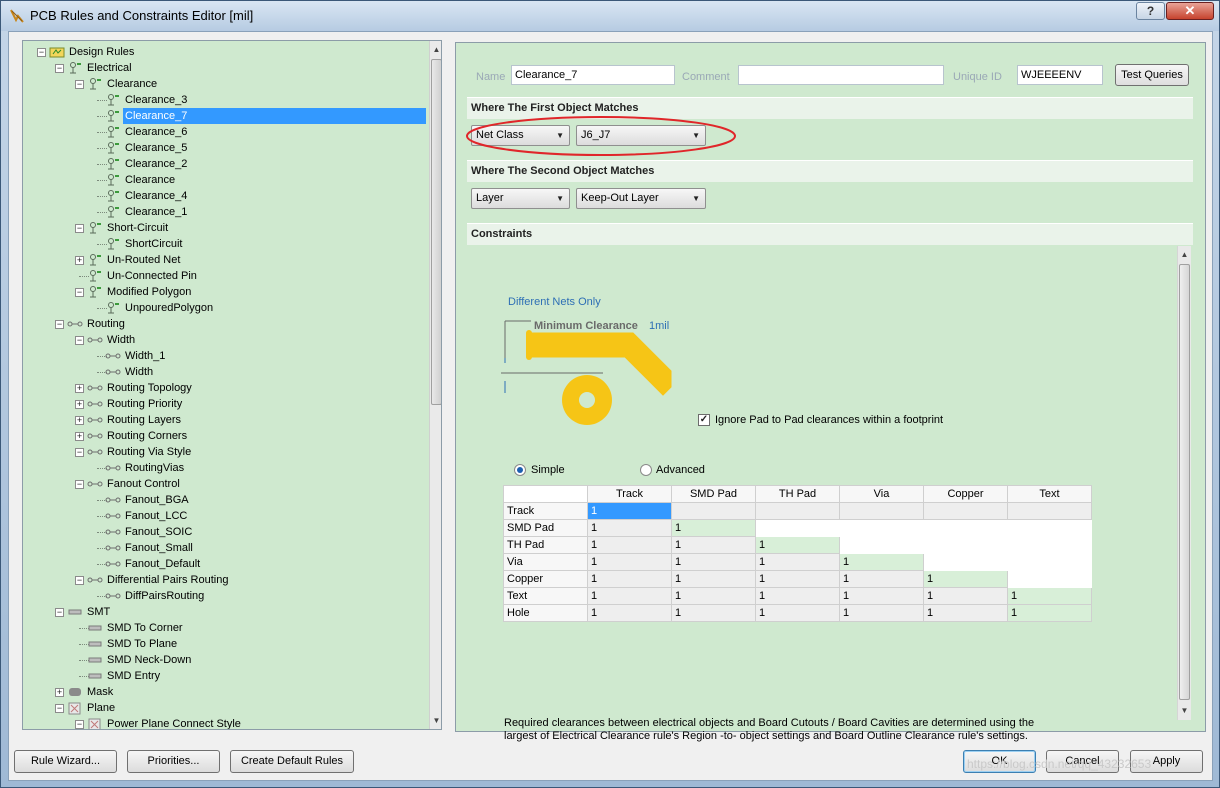 This screenshot has width=1220, height=788. I want to click on tree-item-label: RoutingVias, so click(154, 468).